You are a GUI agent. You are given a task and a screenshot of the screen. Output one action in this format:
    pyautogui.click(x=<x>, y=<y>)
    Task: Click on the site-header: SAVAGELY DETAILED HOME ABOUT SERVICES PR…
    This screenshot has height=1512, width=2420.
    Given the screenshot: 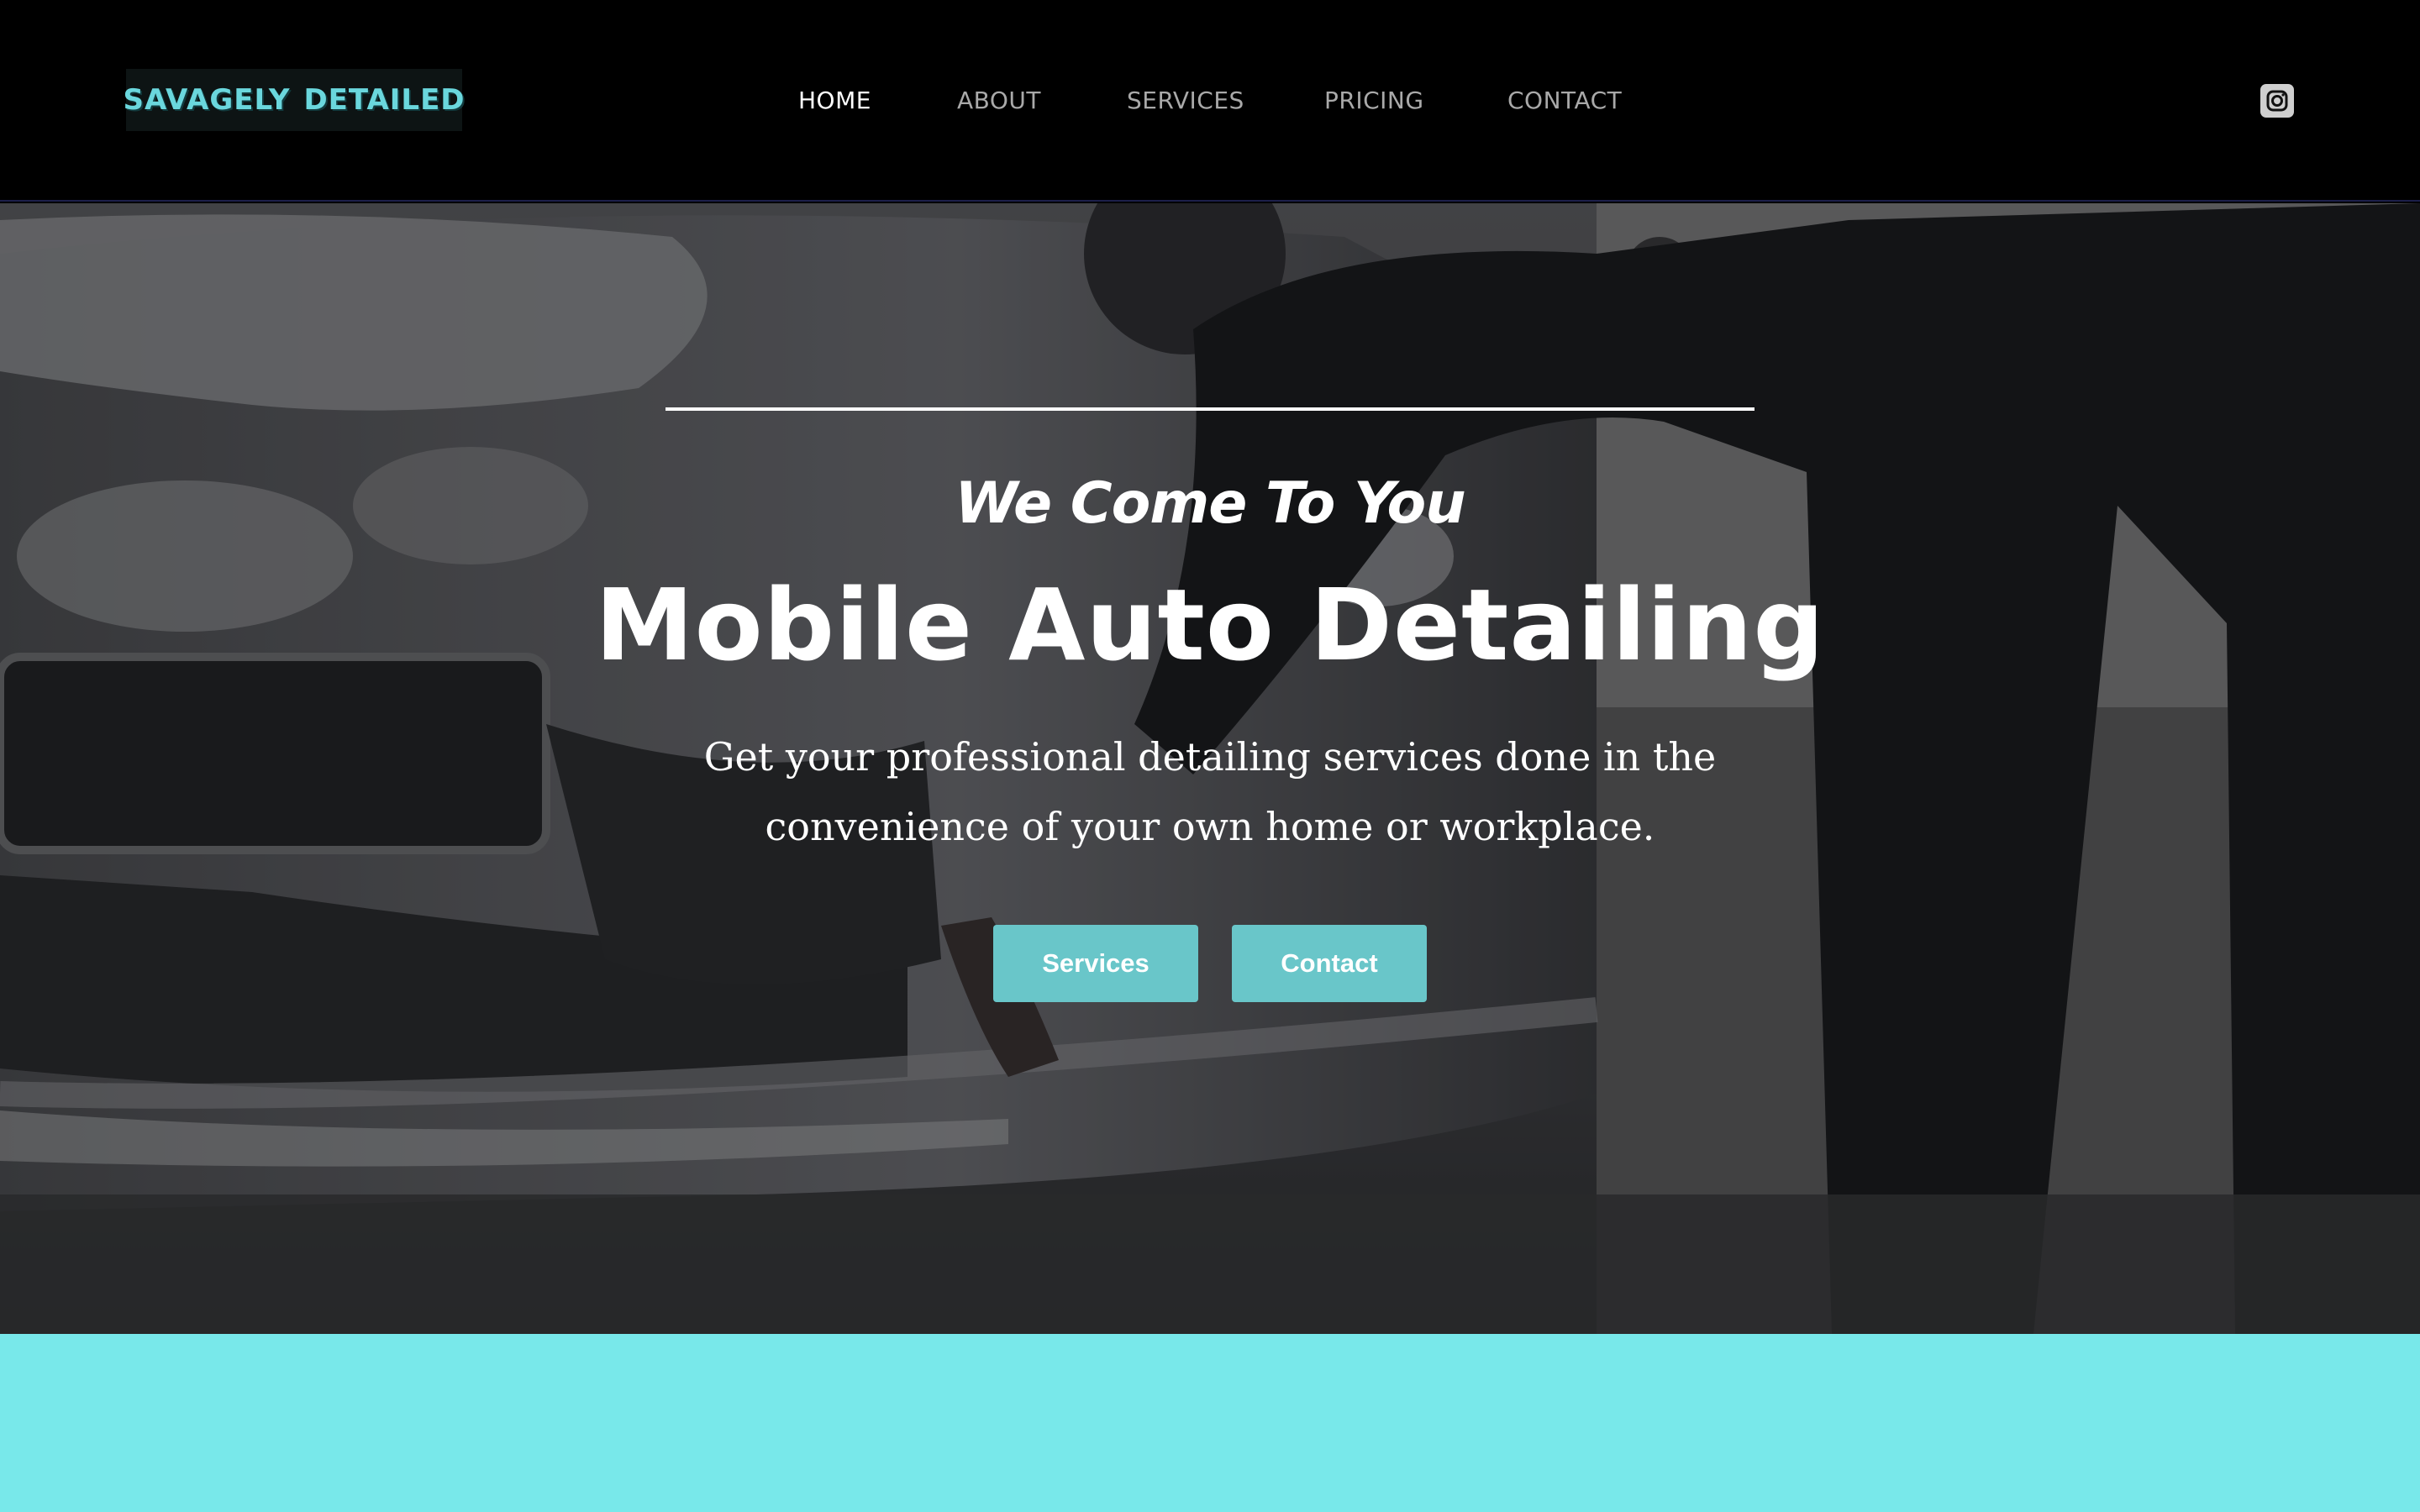 What is the action you would take?
    pyautogui.click(x=1210, y=101)
    